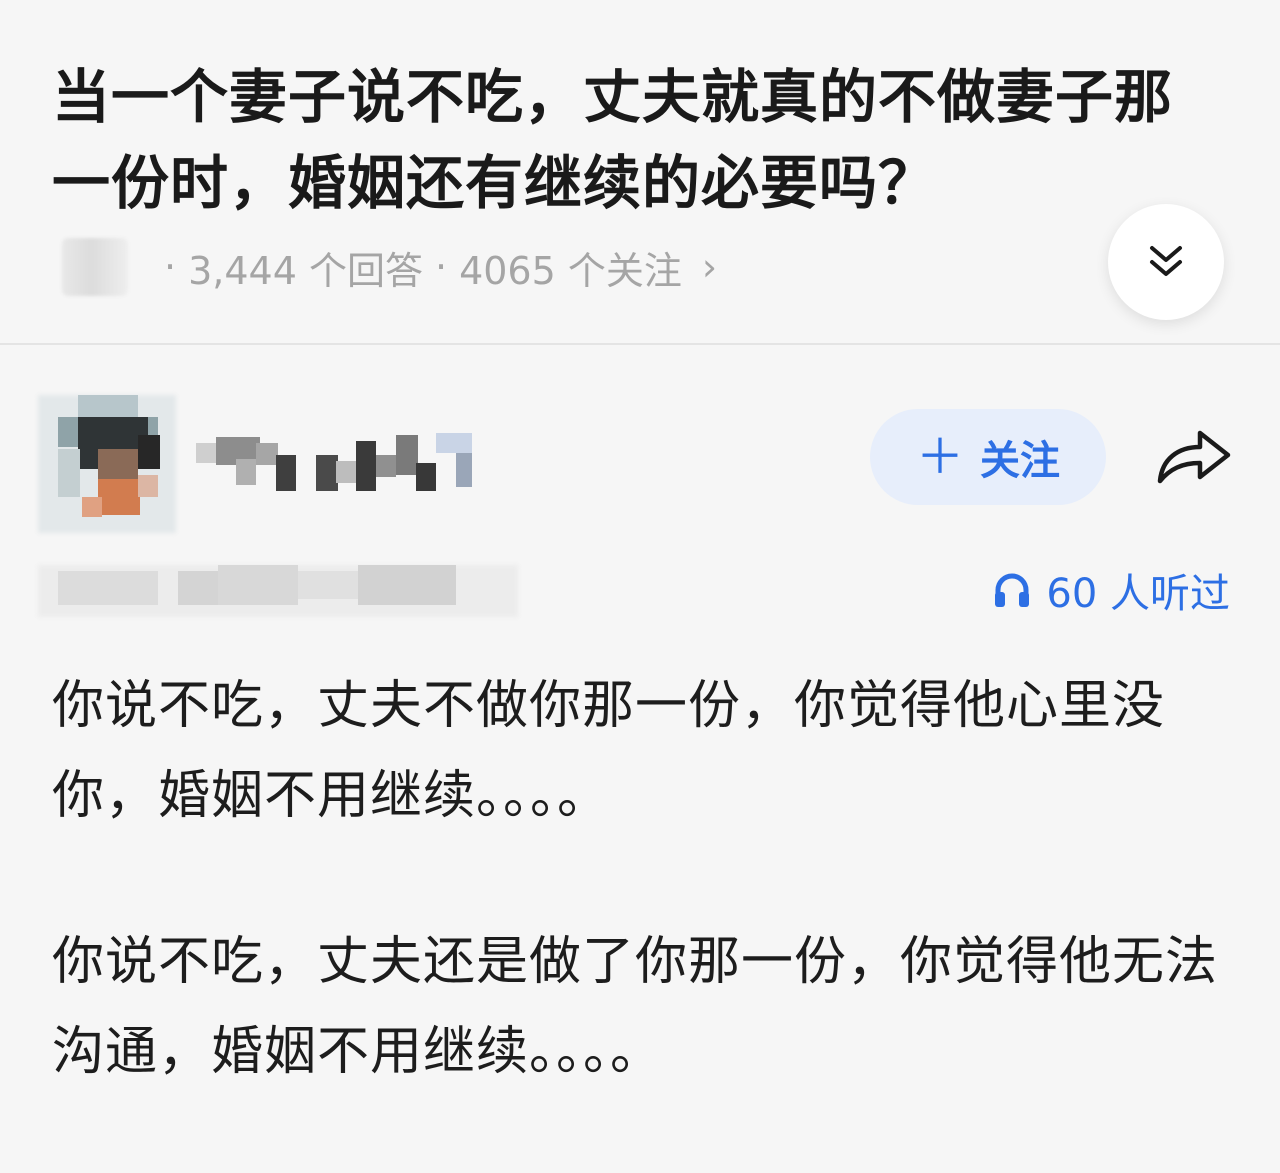  Describe the element at coordinates (709, 267) in the screenshot. I see `chevron-right-icon: ›` at that location.